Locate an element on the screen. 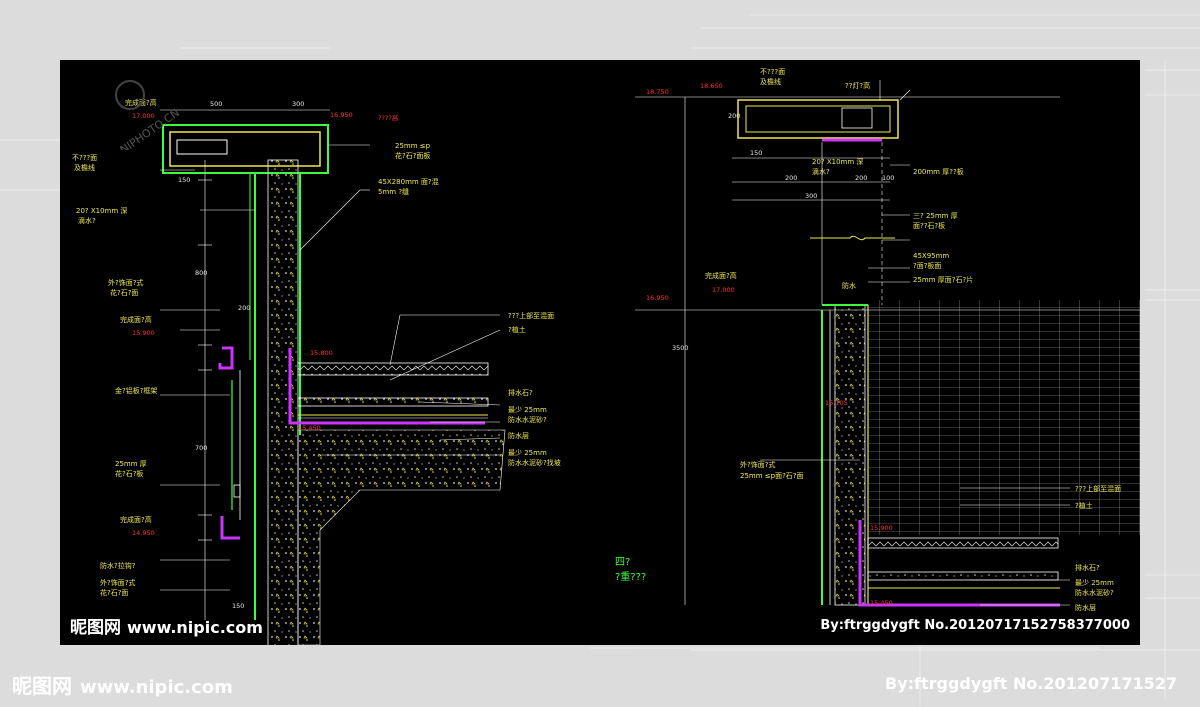 This screenshot has width=1200, height=707. outer-site-url: www.nipic.com is located at coordinates (156, 687).